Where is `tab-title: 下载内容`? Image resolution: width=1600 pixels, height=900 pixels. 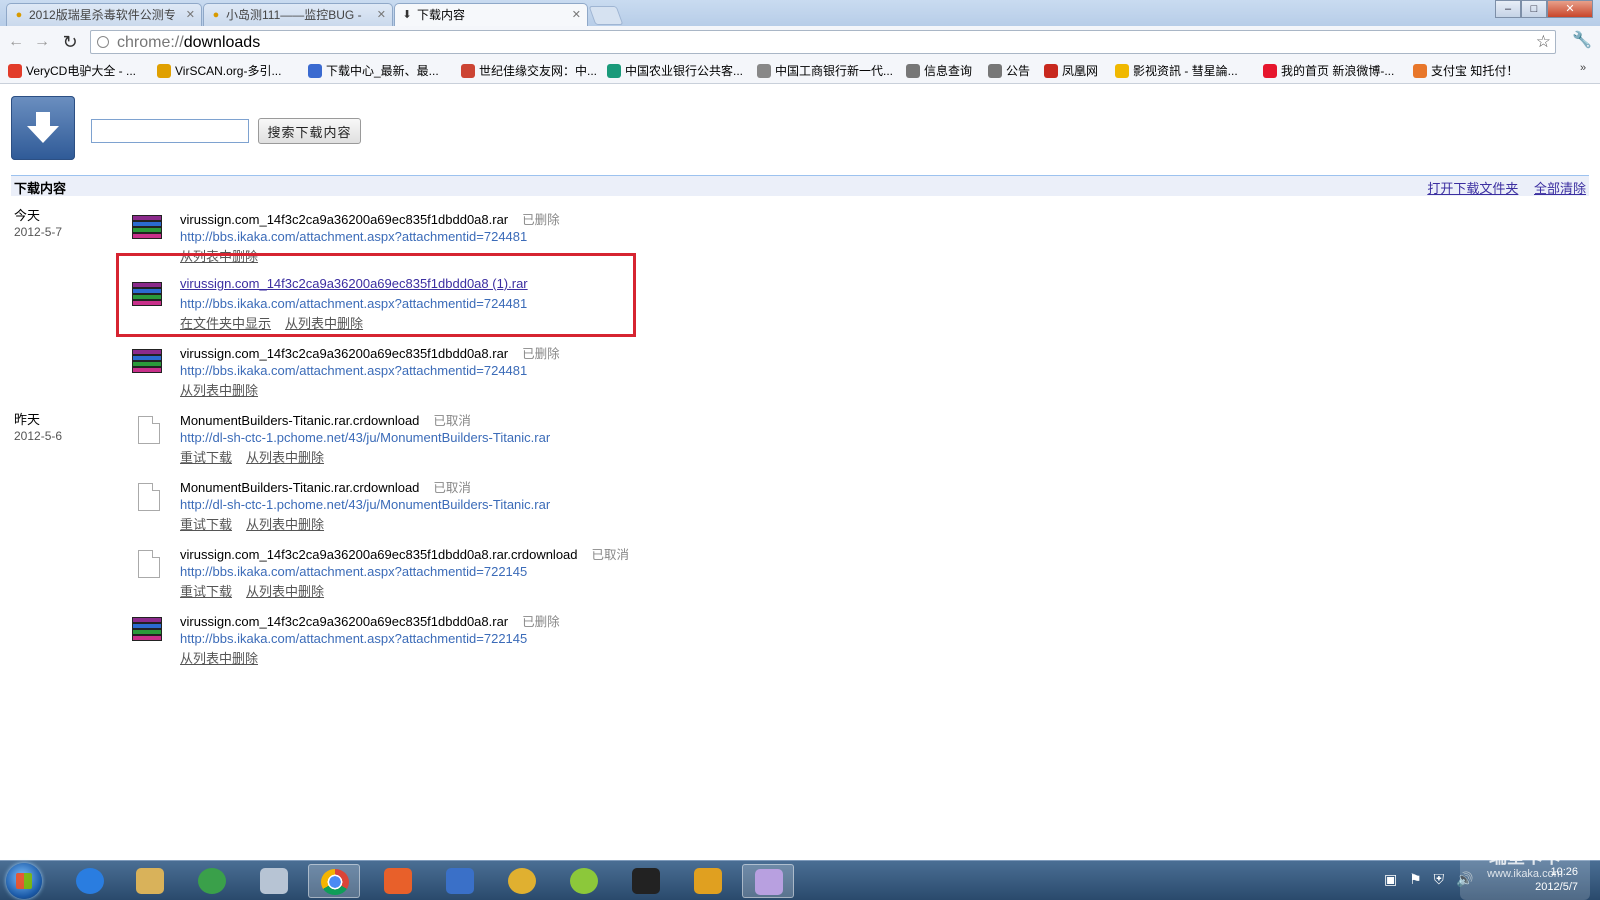 tab-title: 下载内容 is located at coordinates (441, 15).